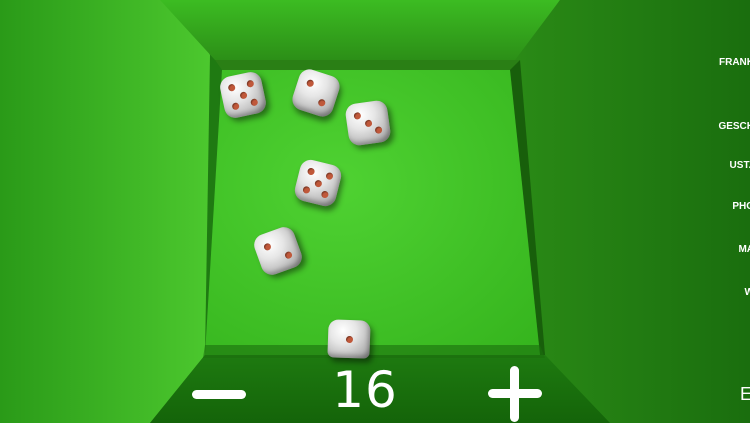 Image resolution: width=750 pixels, height=423 pixels. What do you see at coordinates (744, 249) in the screenshot?
I see `info-line-5: MA` at bounding box center [744, 249].